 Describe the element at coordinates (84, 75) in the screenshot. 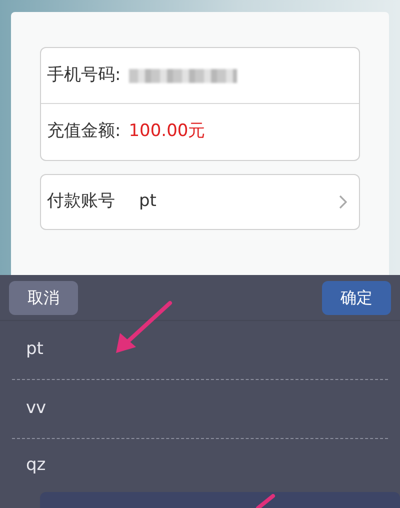

I see `field-label: 手机号码:` at that location.